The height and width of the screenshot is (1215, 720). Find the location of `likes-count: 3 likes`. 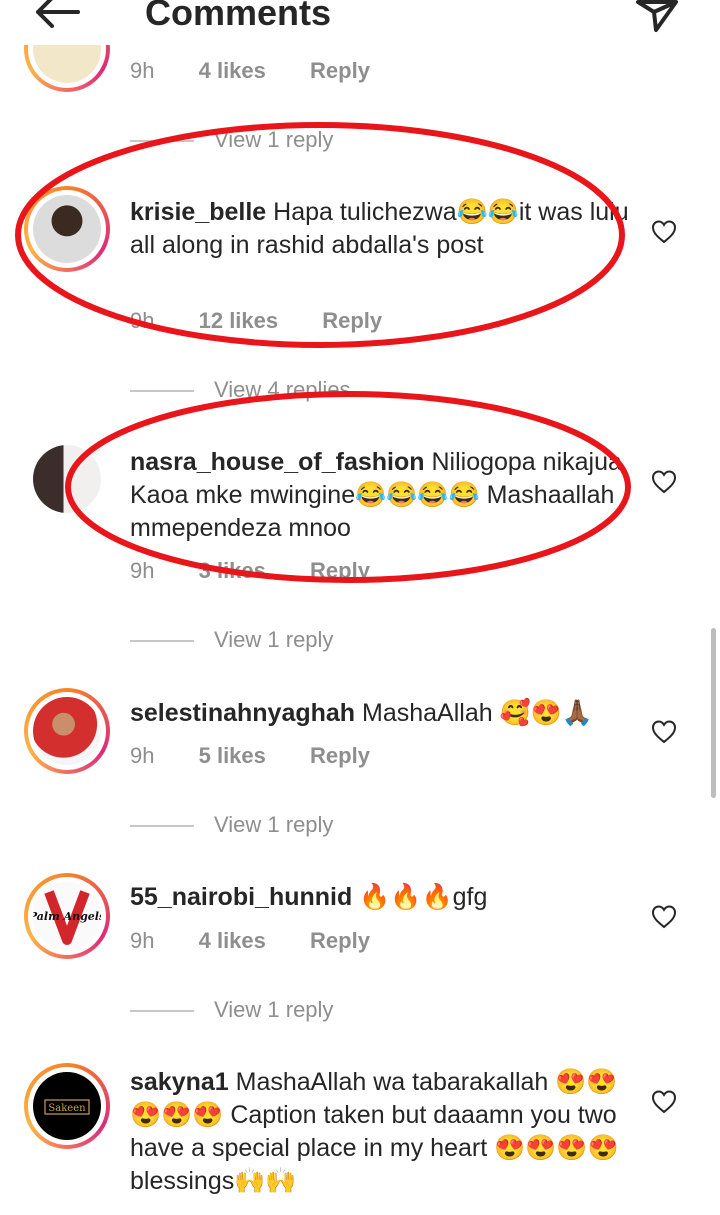

likes-count: 3 likes is located at coordinates (232, 571).